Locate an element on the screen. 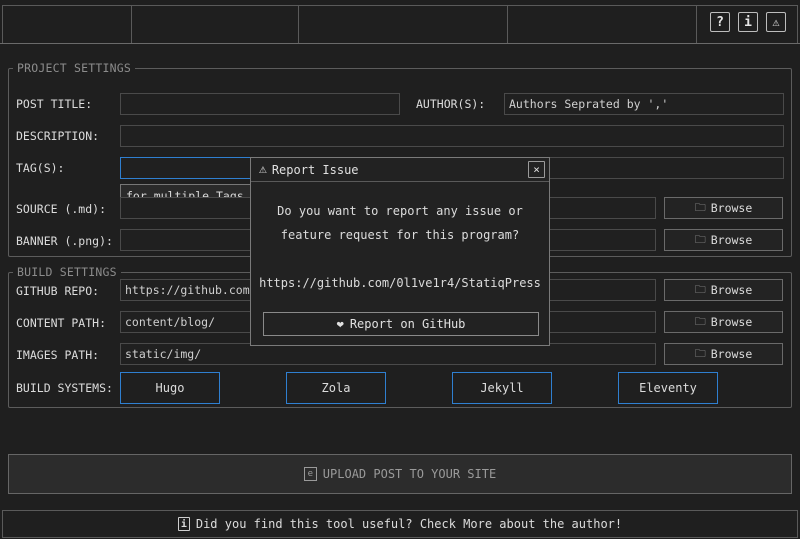 This screenshot has height=539, width=800. heart-icon: ❤ is located at coordinates (340, 324).